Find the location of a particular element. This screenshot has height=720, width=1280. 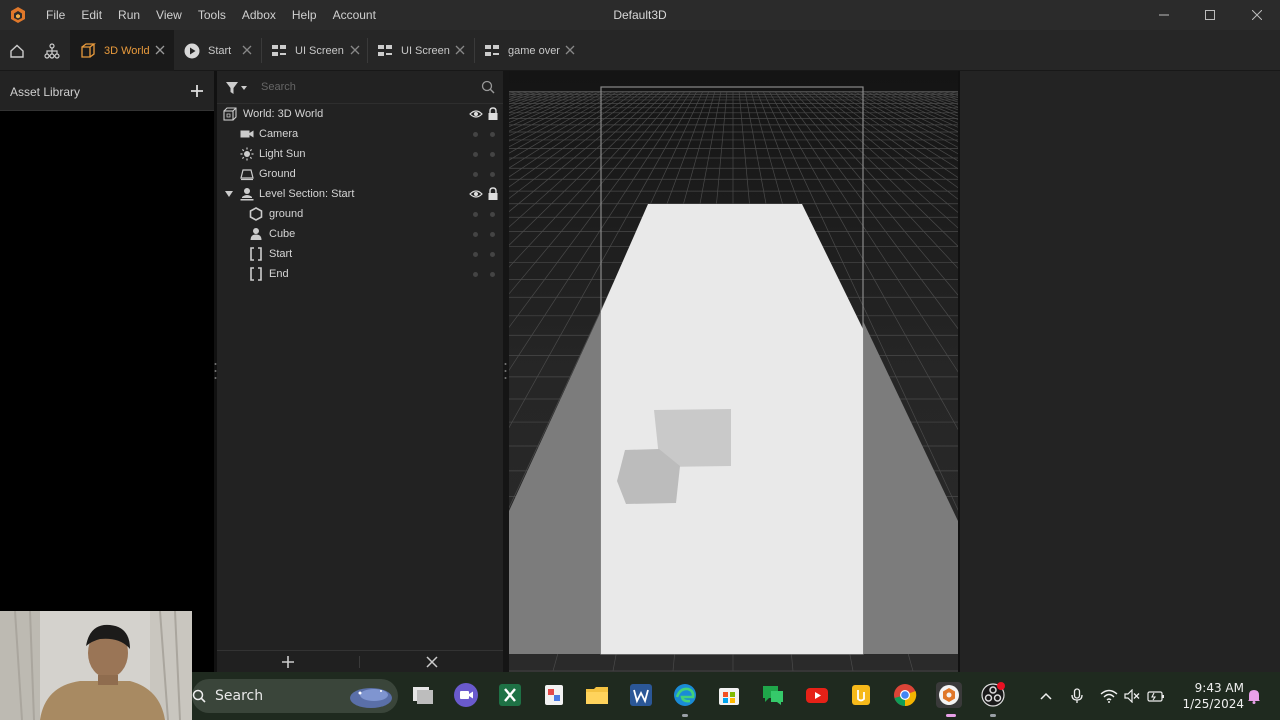

minimize-button is located at coordinates (1164, 15).